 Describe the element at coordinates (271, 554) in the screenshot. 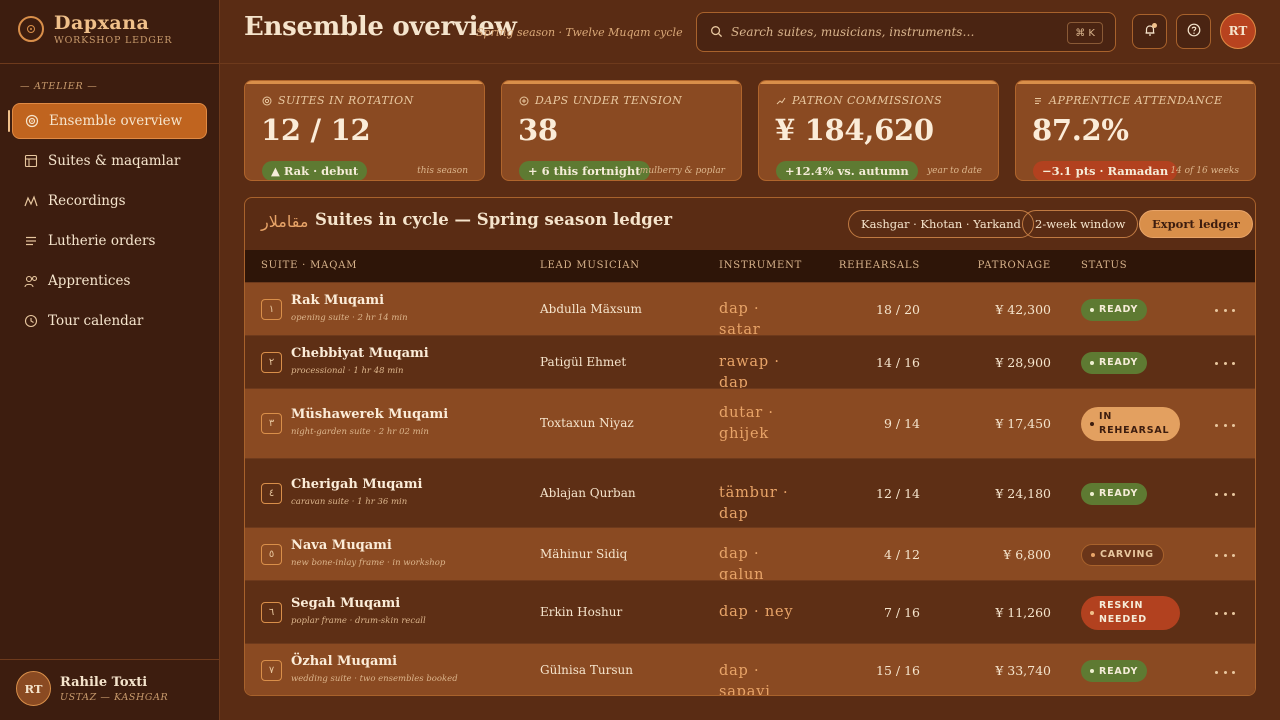

I see `suite-number-badge: ٥` at that location.